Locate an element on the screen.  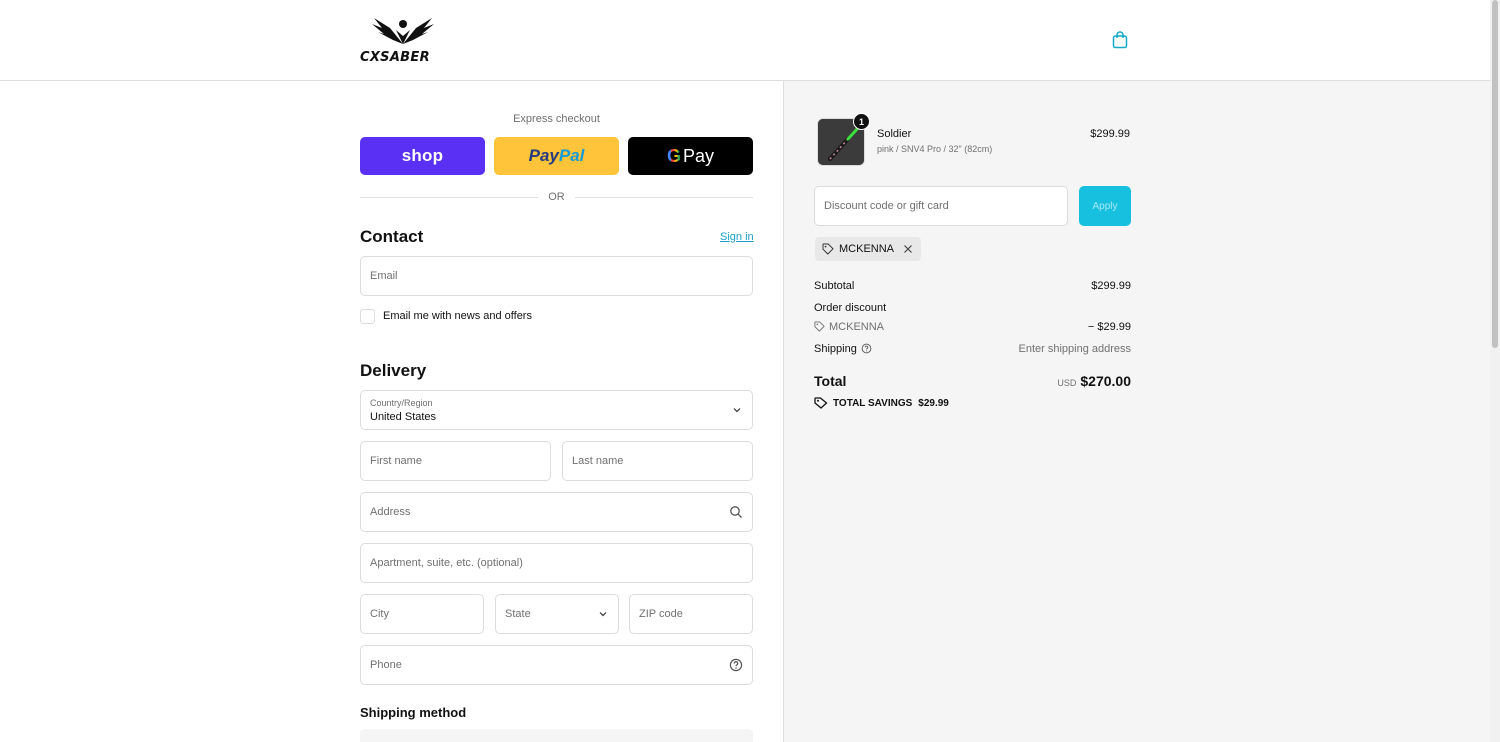
shipping-value: Enter shipping address is located at coordinates (1074, 349).